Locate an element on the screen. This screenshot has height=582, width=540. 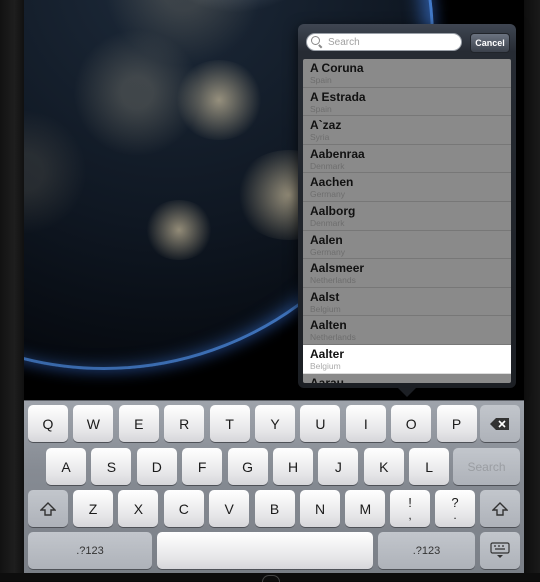
key-x: X is located at coordinates (138, 508).